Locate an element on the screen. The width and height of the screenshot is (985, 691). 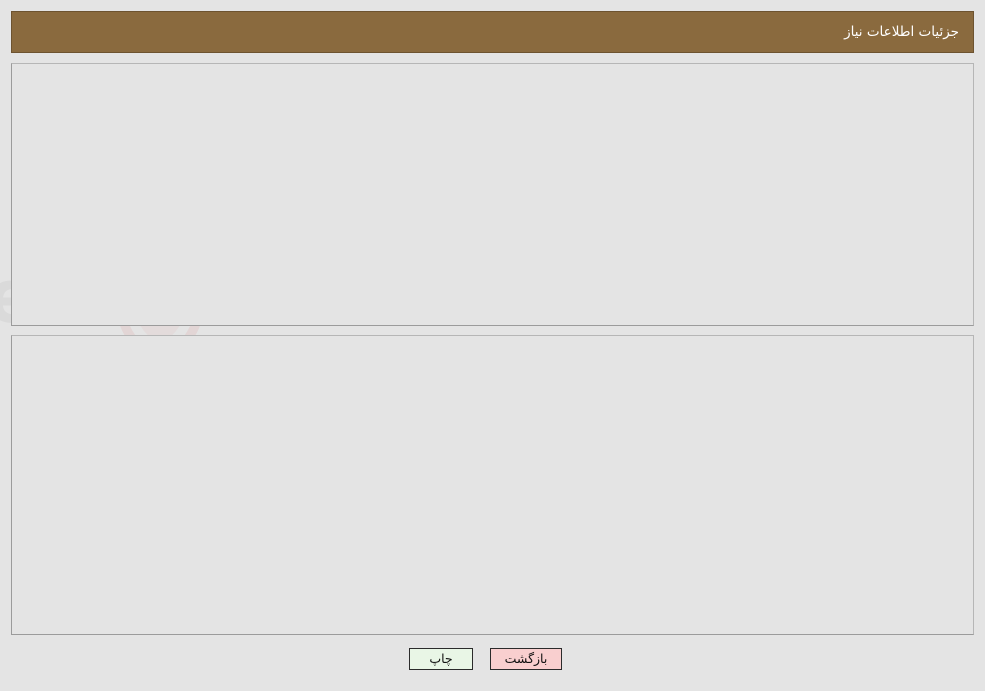
page-title: جزئیات اطلاعات نیاز is located at coordinates (901, 32).